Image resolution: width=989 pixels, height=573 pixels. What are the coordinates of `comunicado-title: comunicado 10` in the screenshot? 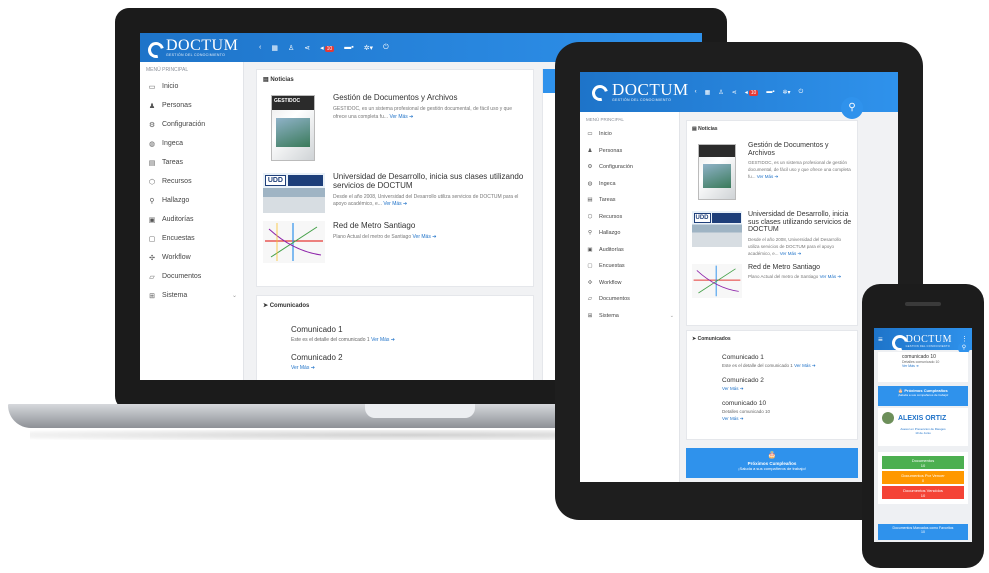 It's located at (787, 403).